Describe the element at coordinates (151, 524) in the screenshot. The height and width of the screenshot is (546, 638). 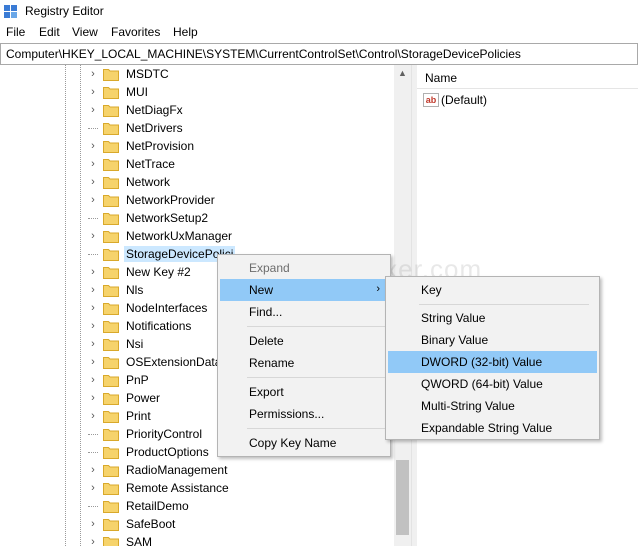
I see `tree-item-label: SafeBoot` at that location.